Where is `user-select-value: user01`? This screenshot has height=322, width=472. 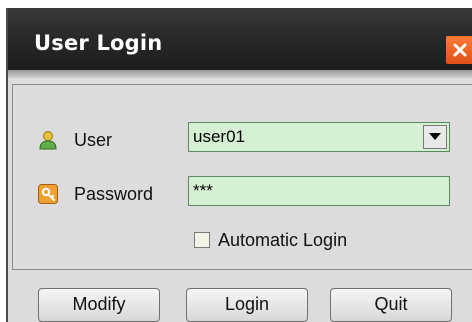
user-select-value: user01 is located at coordinates (219, 136).